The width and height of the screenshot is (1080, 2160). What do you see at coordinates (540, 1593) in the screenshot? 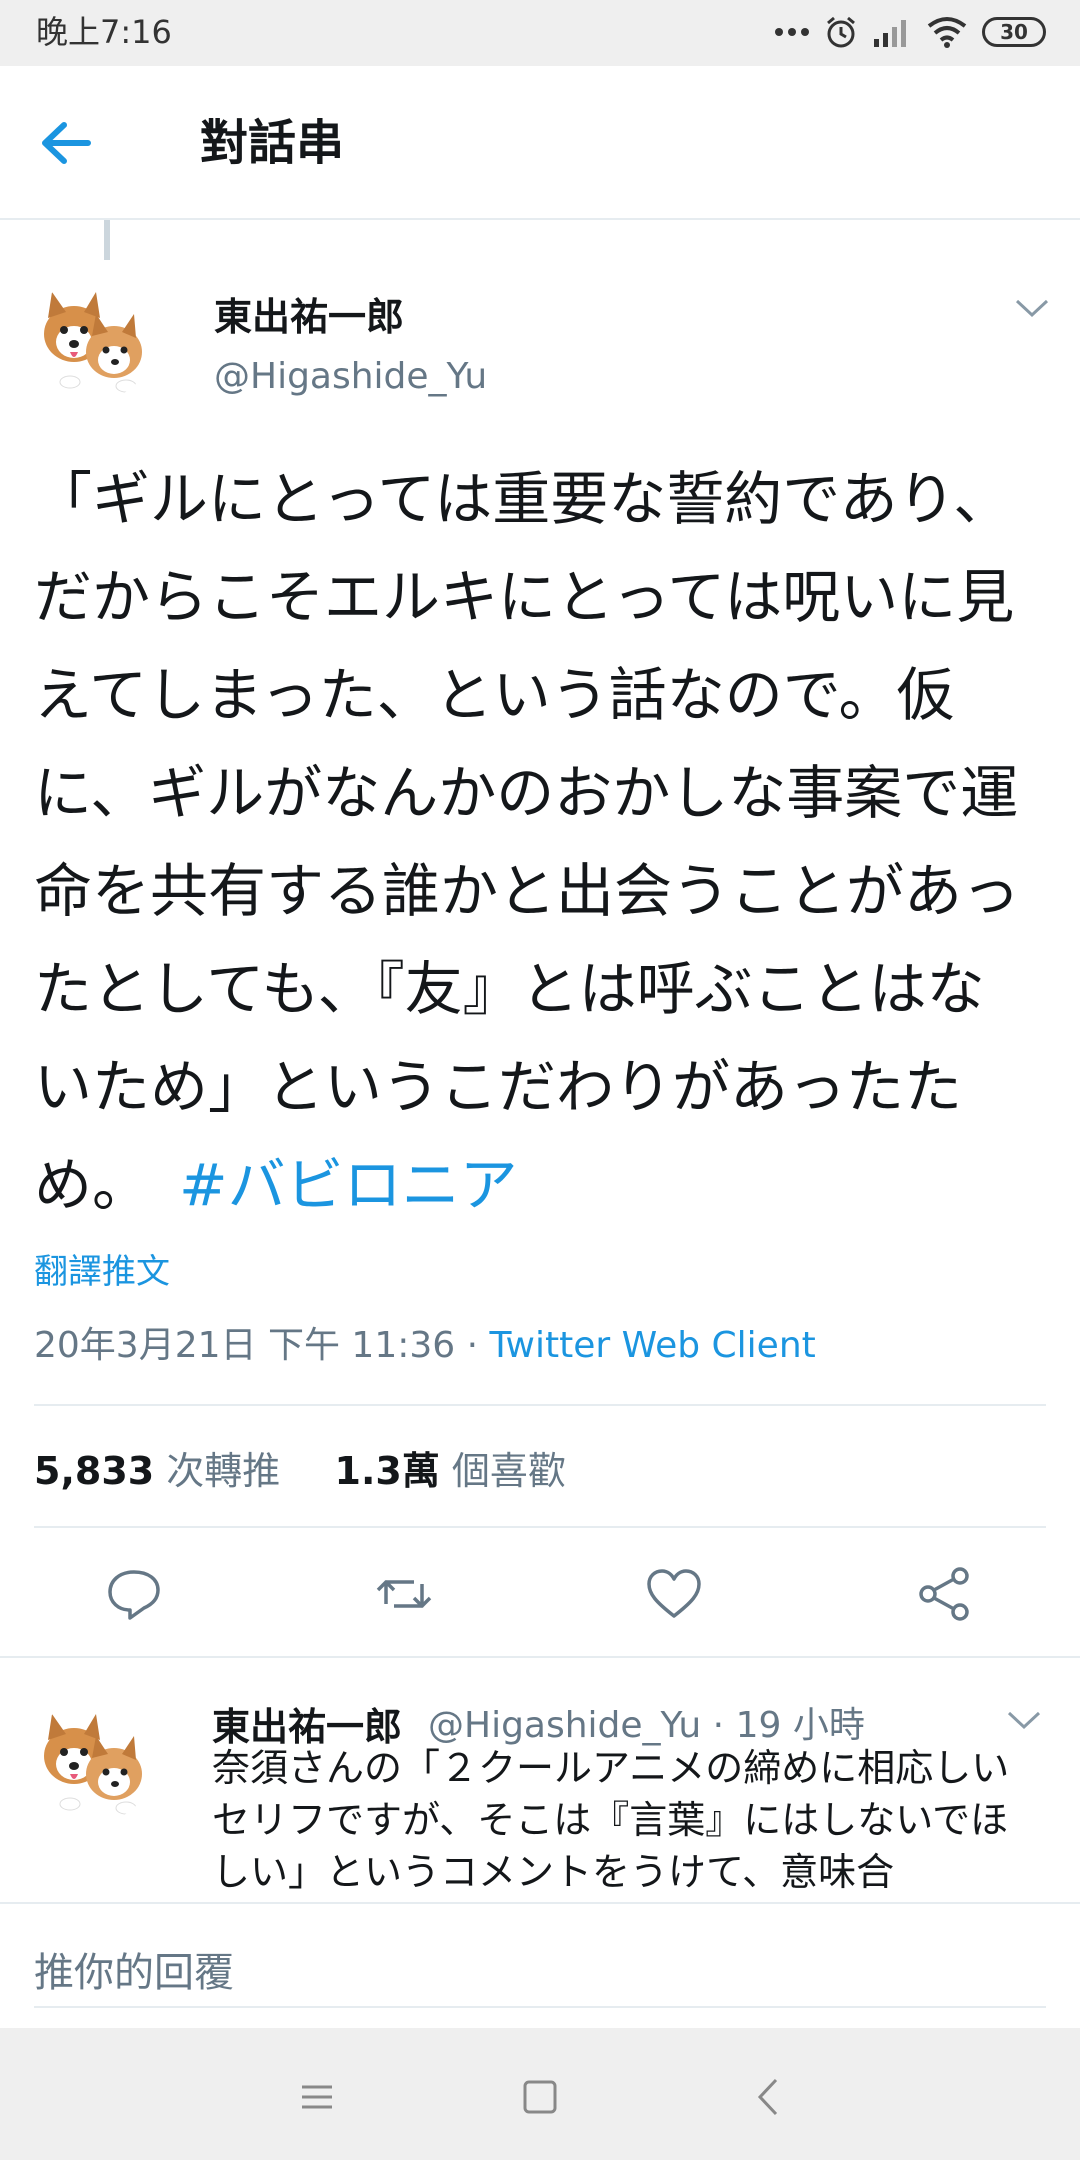
I see `tweet-actions` at bounding box center [540, 1593].